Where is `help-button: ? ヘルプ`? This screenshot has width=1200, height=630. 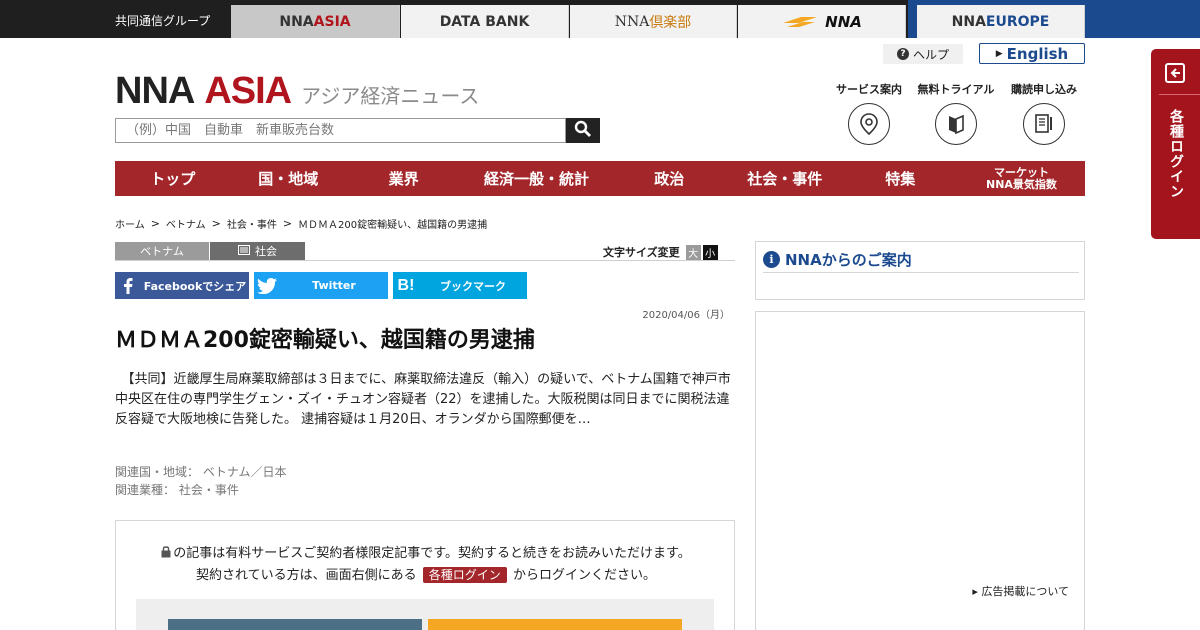
help-button: ? ヘルプ is located at coordinates (923, 54).